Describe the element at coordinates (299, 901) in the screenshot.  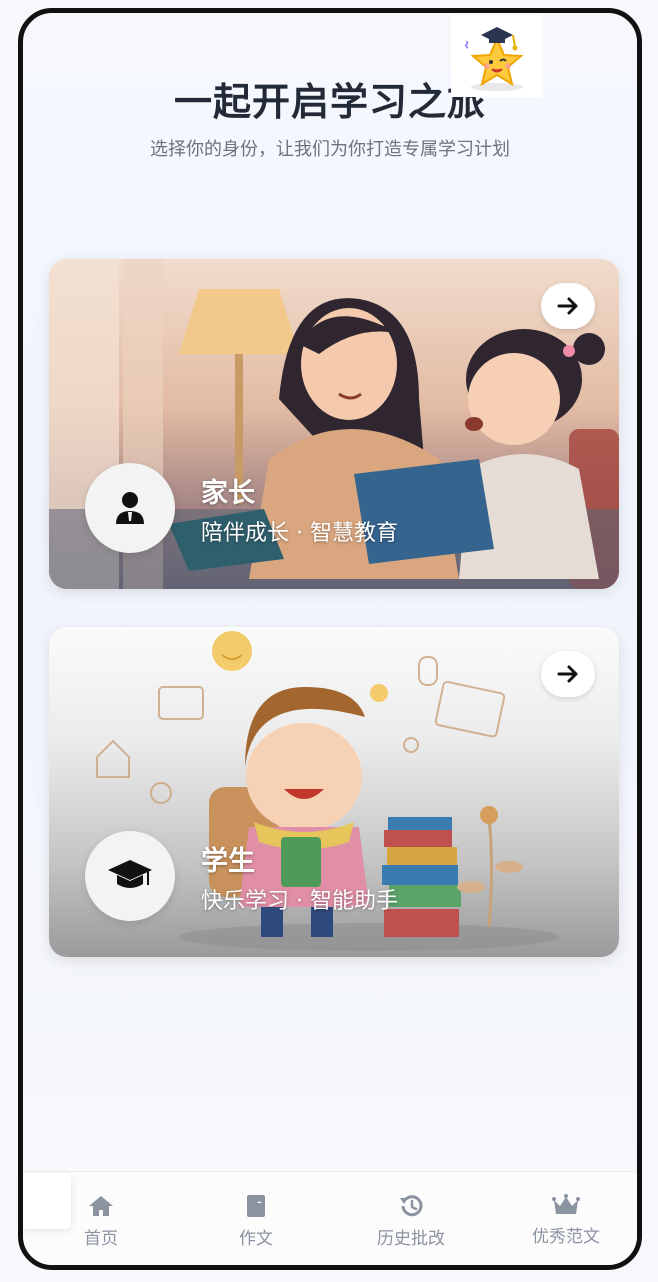
I see `student-role-description: 快乐学习 · 智能助手` at that location.